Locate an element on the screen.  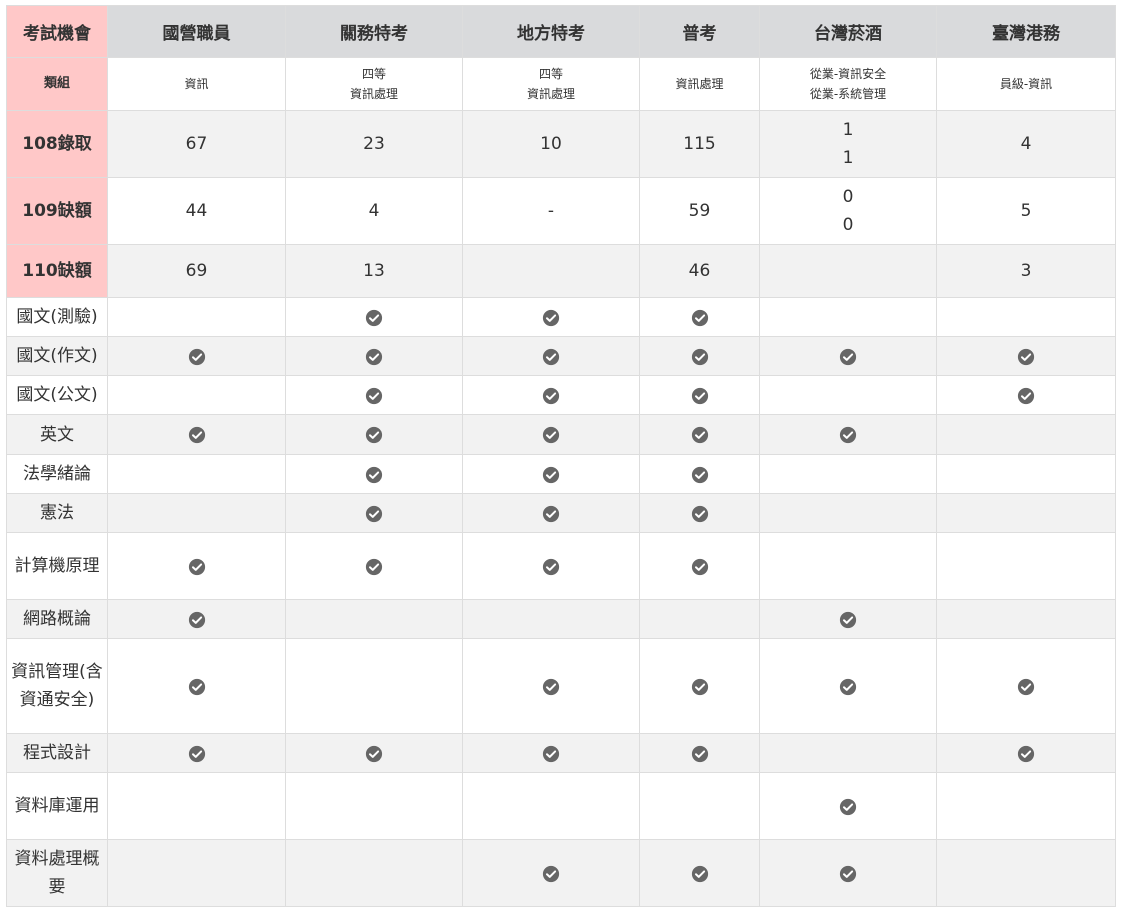
count-cell: 59 is located at coordinates (699, 211).